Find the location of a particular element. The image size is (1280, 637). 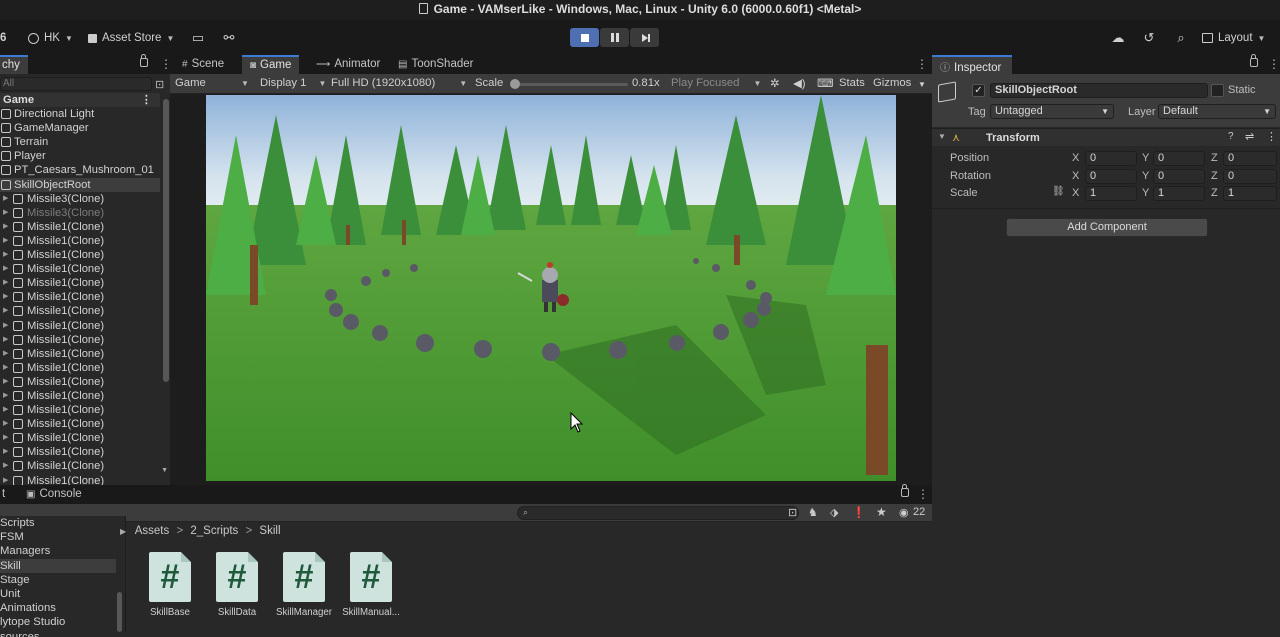

favorite-star-icon: ★ is located at coordinates (881, 512).